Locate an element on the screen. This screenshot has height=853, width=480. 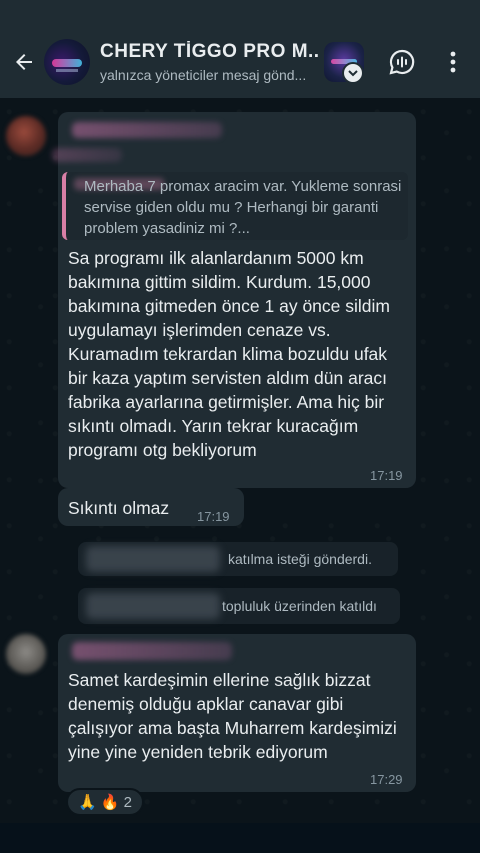
system-message: katılma isteği gönderdi. is located at coordinates (238, 559).